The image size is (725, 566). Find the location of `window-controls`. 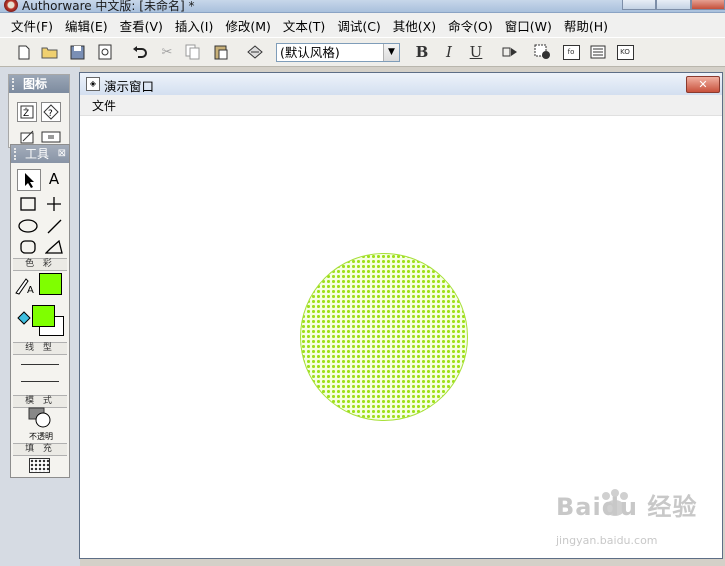

window-controls is located at coordinates (673, 5).